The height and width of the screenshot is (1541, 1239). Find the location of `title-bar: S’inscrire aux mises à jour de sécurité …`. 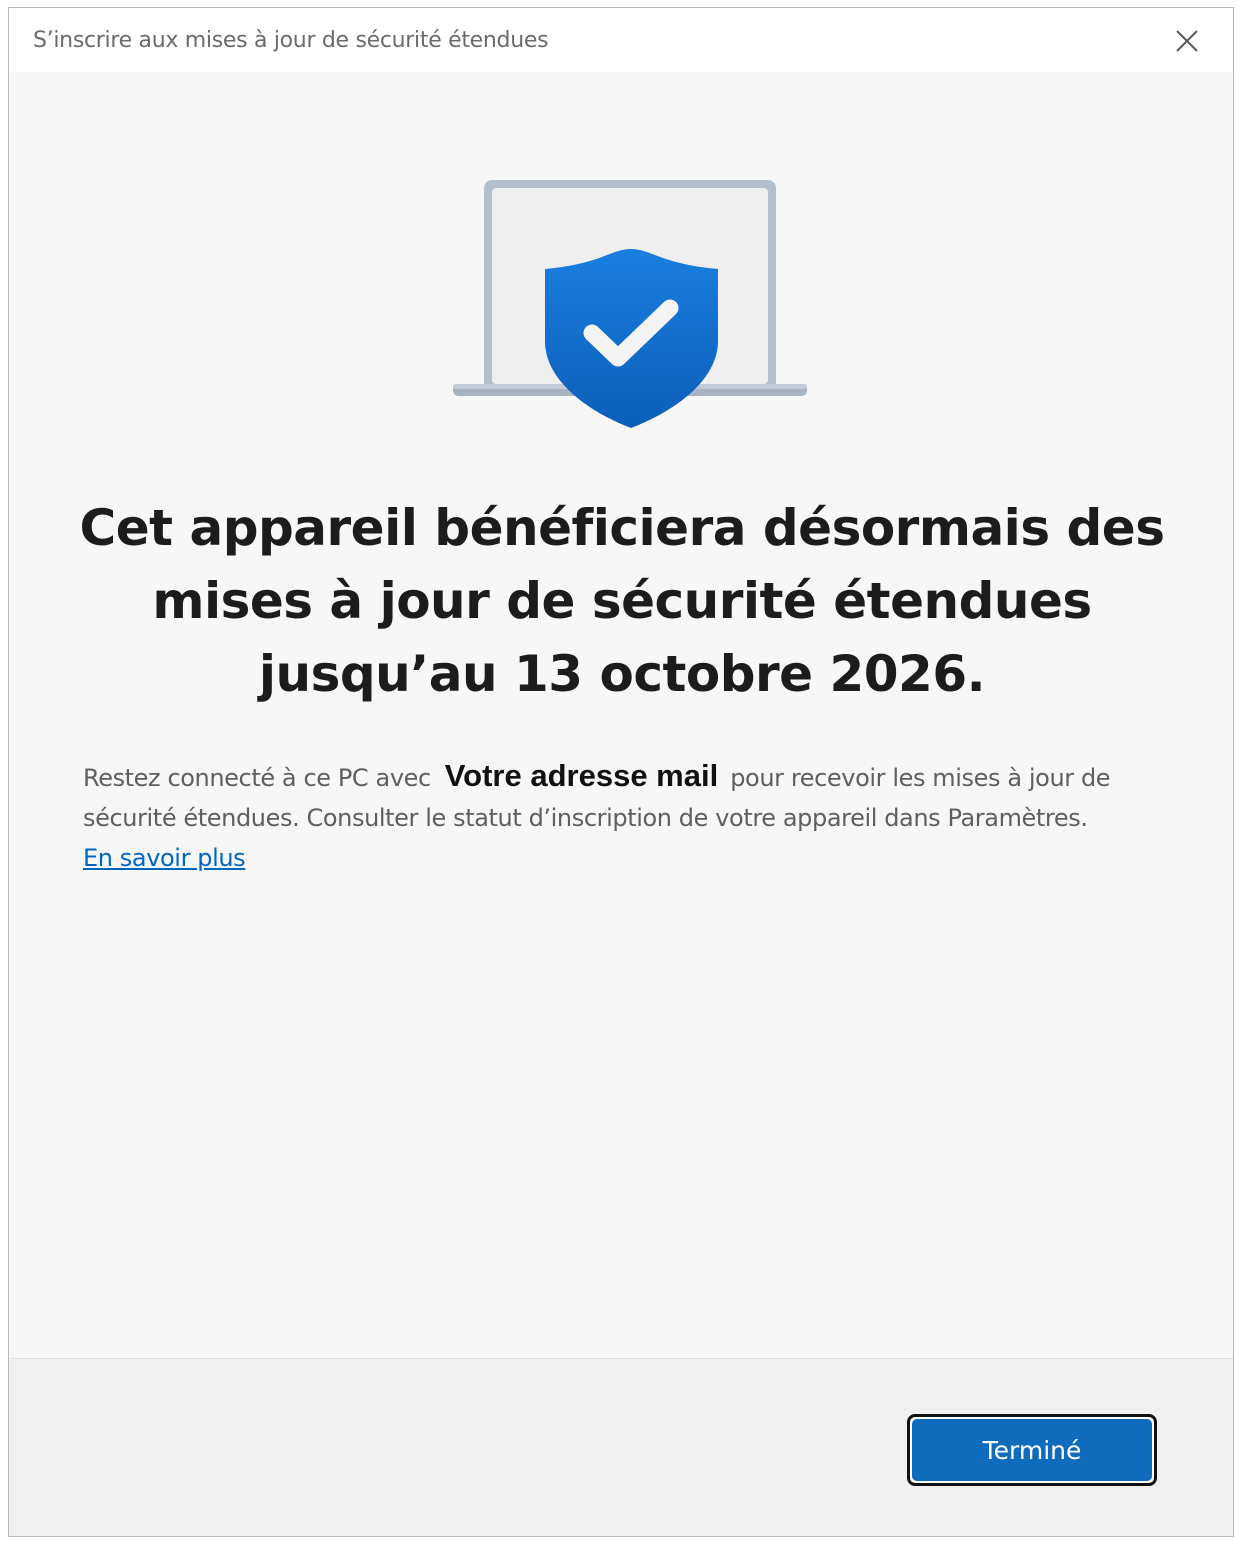

title-bar: S’inscrire aux mises à jour de sécurité … is located at coordinates (621, 40).